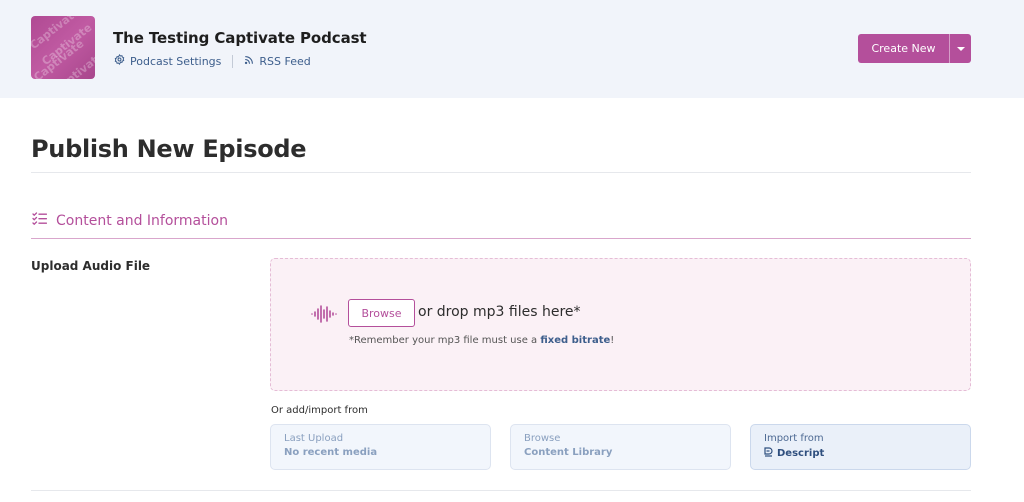 The image size is (1024, 502). I want to click on descript-import-card: Import from Descript, so click(860, 447).